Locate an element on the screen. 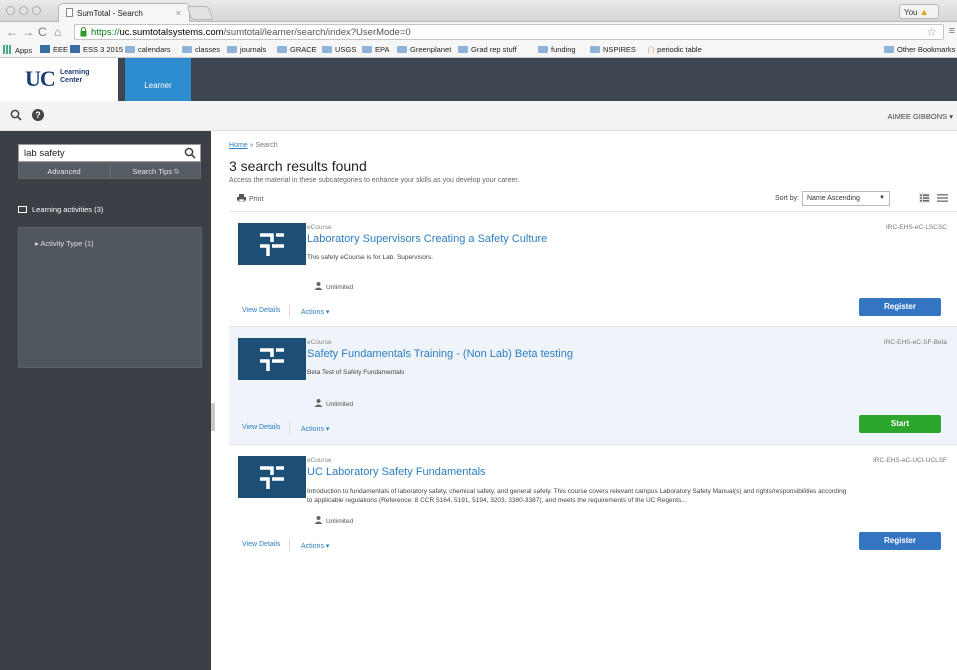 The image size is (957, 670). result-title-link: UC Laboratory Safety Fundamentals is located at coordinates (396, 472).